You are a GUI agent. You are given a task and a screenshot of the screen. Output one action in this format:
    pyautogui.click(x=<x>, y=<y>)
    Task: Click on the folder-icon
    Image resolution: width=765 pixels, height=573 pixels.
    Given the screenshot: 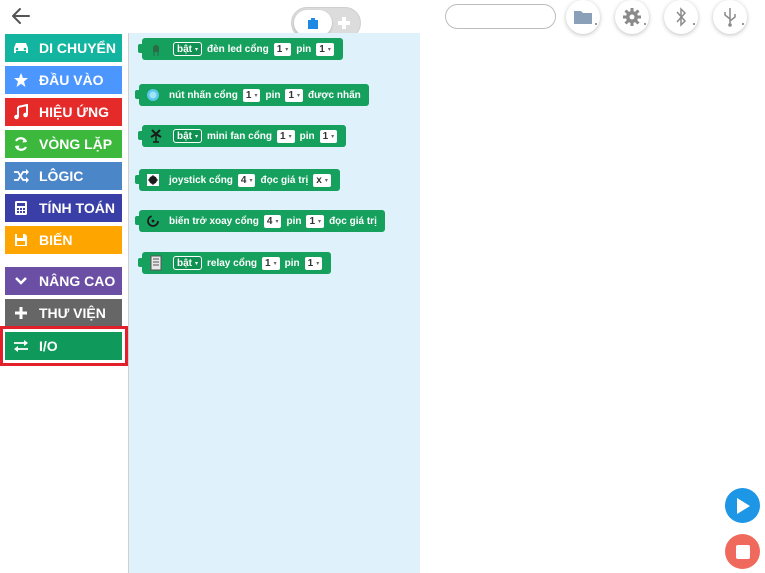 What is the action you would take?
    pyautogui.click(x=583, y=17)
    